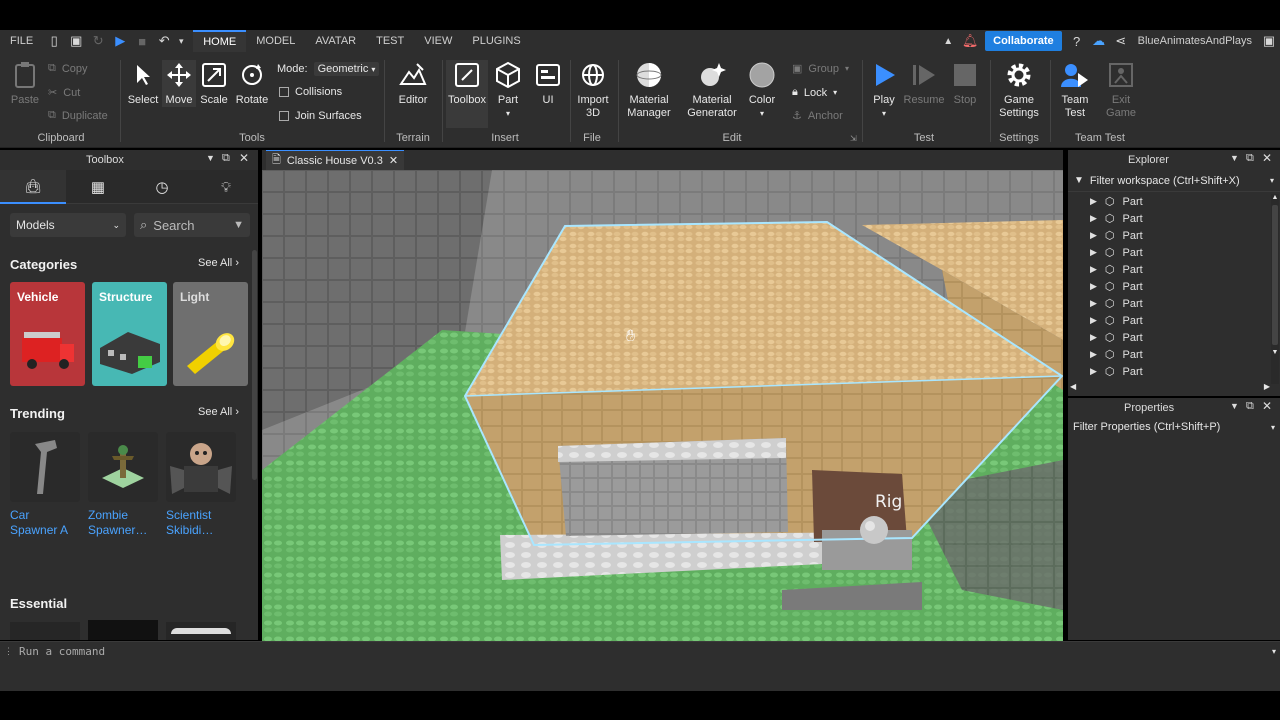  I want to click on duplicate-button: ⧉ Duplicate, so click(78, 115).